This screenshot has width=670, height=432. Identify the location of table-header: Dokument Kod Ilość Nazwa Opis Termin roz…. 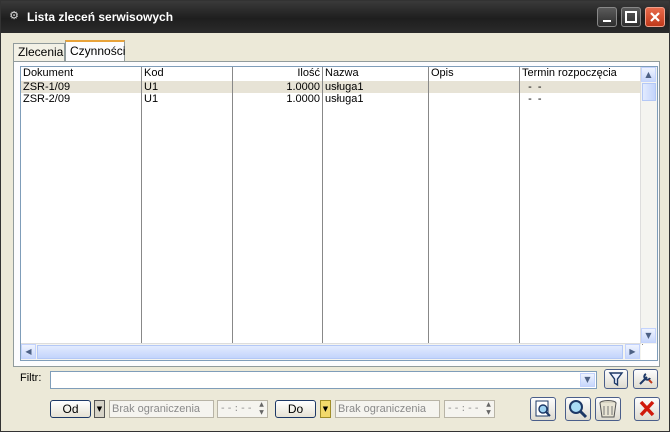
(332, 74).